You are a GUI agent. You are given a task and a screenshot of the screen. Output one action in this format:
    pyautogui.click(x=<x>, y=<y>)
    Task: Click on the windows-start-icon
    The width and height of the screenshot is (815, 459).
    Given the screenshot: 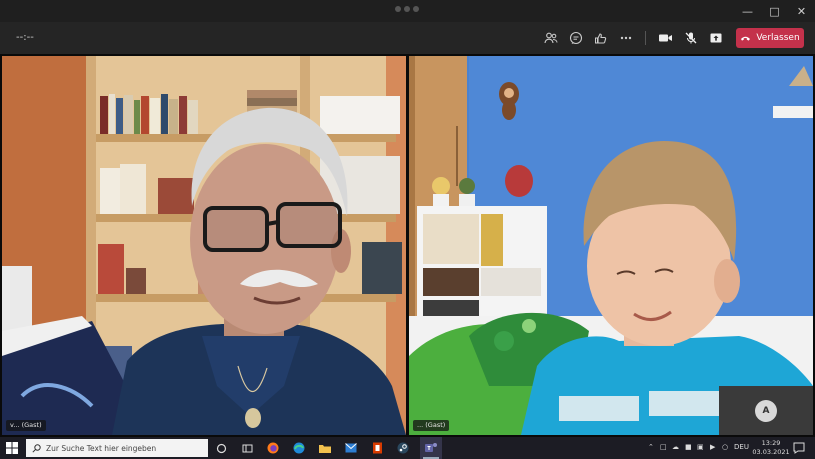 What is the action you would take?
    pyautogui.click(x=12, y=448)
    